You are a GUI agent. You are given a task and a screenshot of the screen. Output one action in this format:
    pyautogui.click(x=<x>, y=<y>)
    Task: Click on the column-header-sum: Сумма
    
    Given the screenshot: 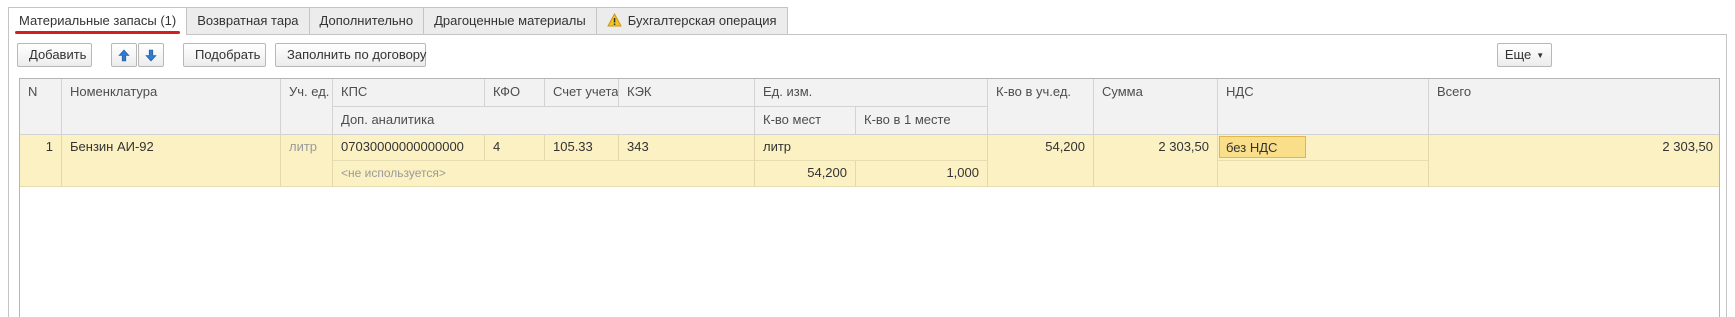 What is the action you would take?
    pyautogui.click(x=1156, y=107)
    